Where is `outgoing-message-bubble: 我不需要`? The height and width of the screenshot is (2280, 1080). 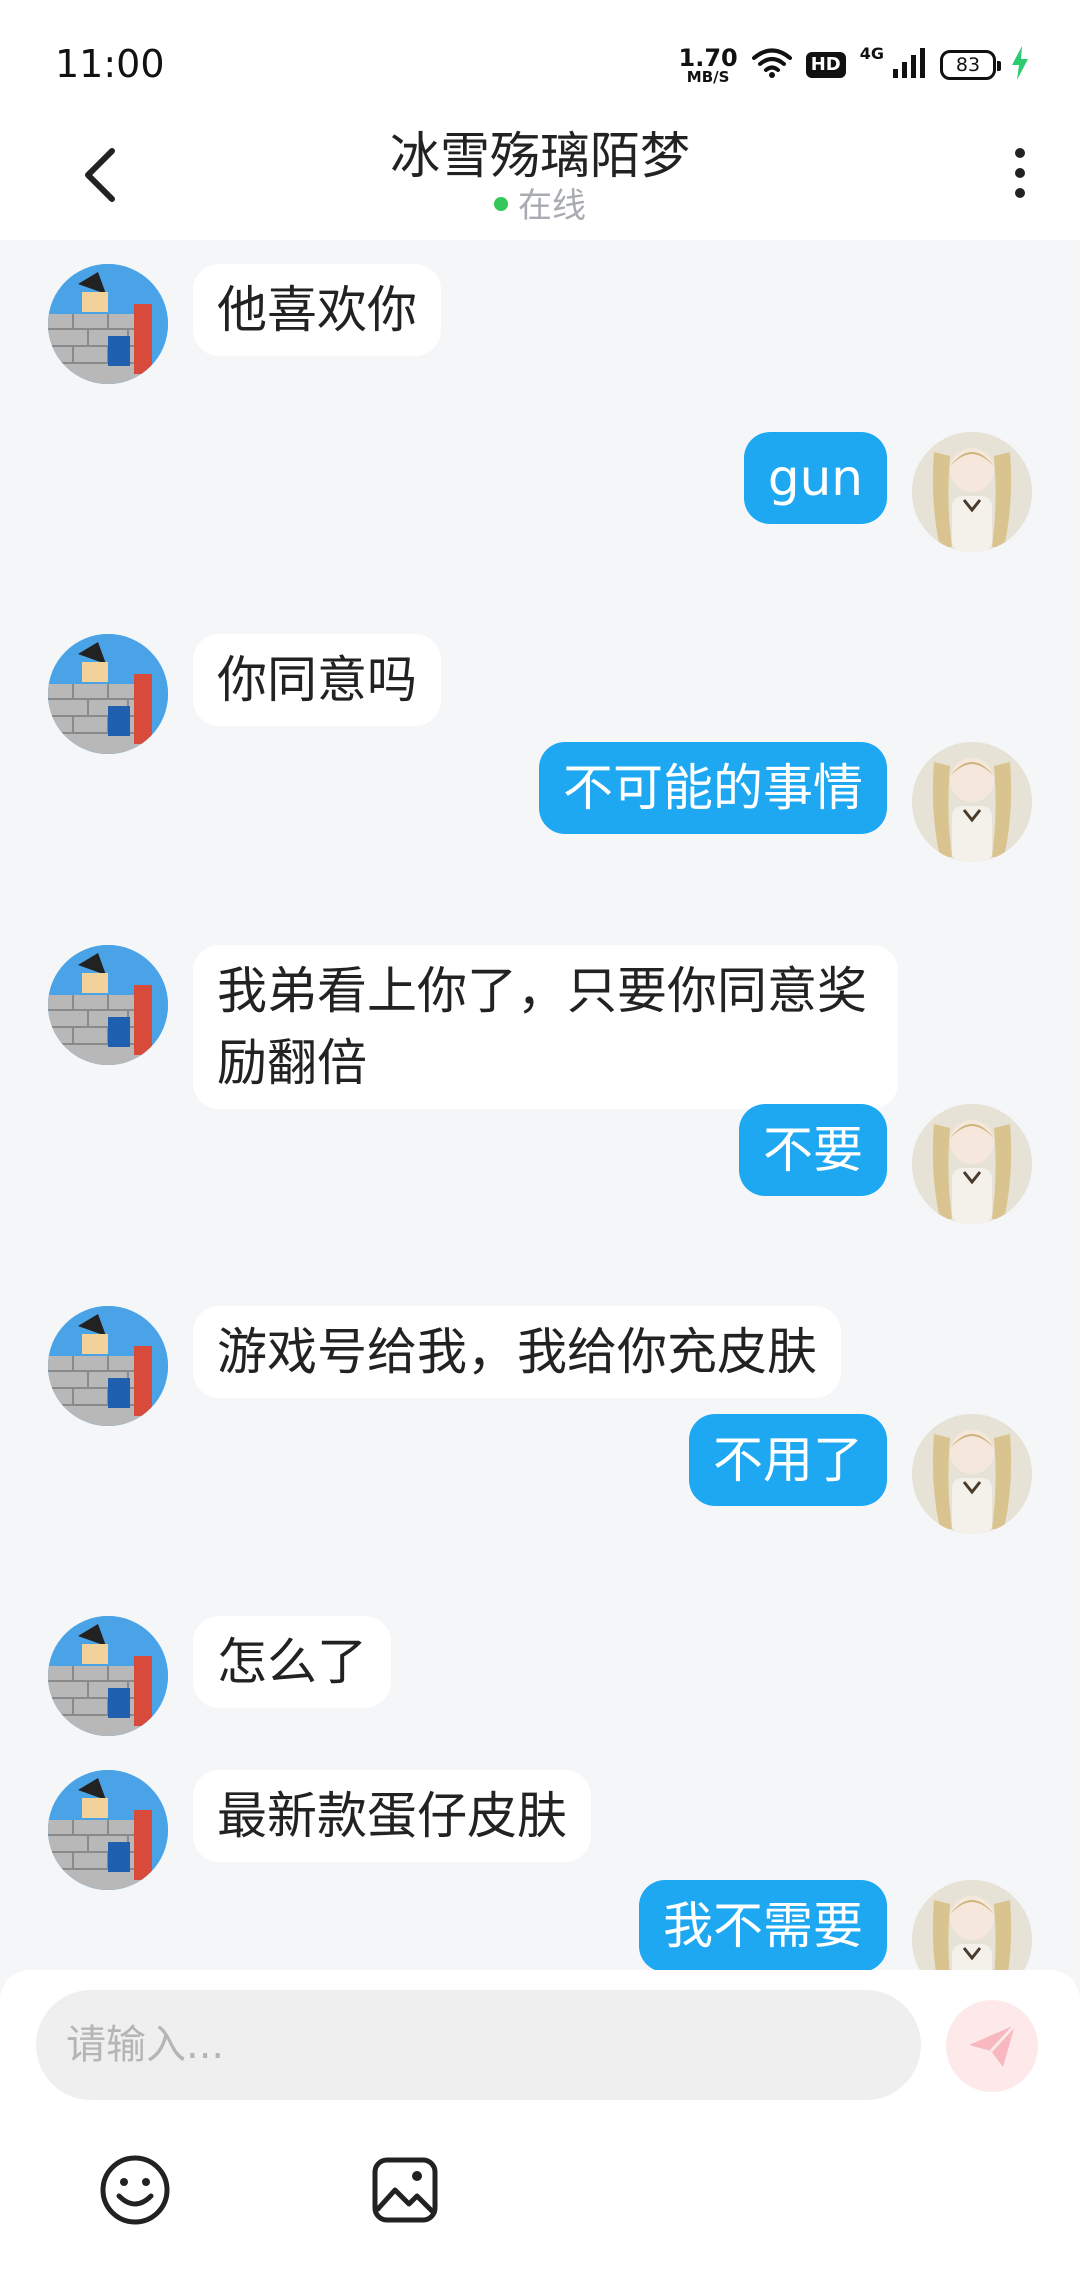 outgoing-message-bubble: 我不需要 is located at coordinates (763, 1925).